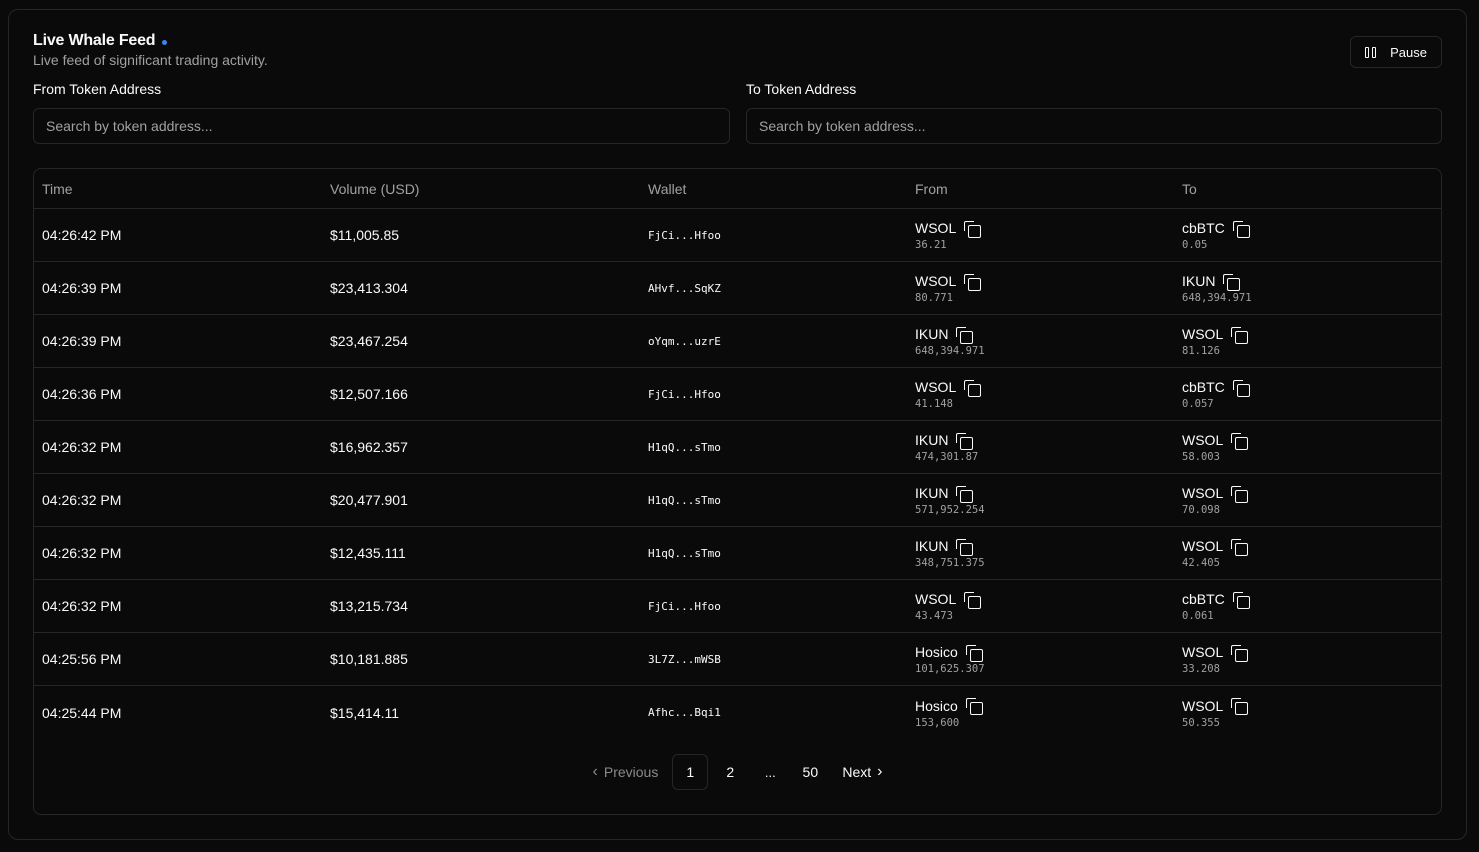 This screenshot has width=1479, height=852. Describe the element at coordinates (1199, 281) in the screenshot. I see `to-token-symbol: IKUN` at that location.